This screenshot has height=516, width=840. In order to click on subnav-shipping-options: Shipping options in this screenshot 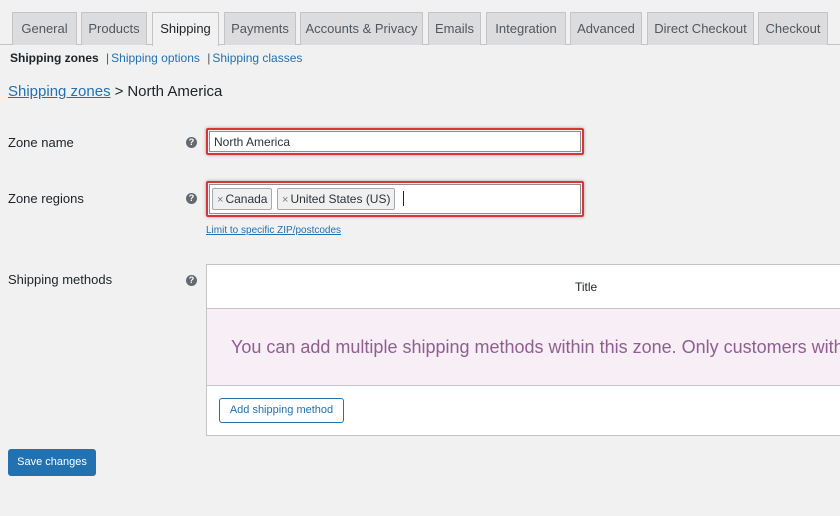, I will do `click(155, 58)`.